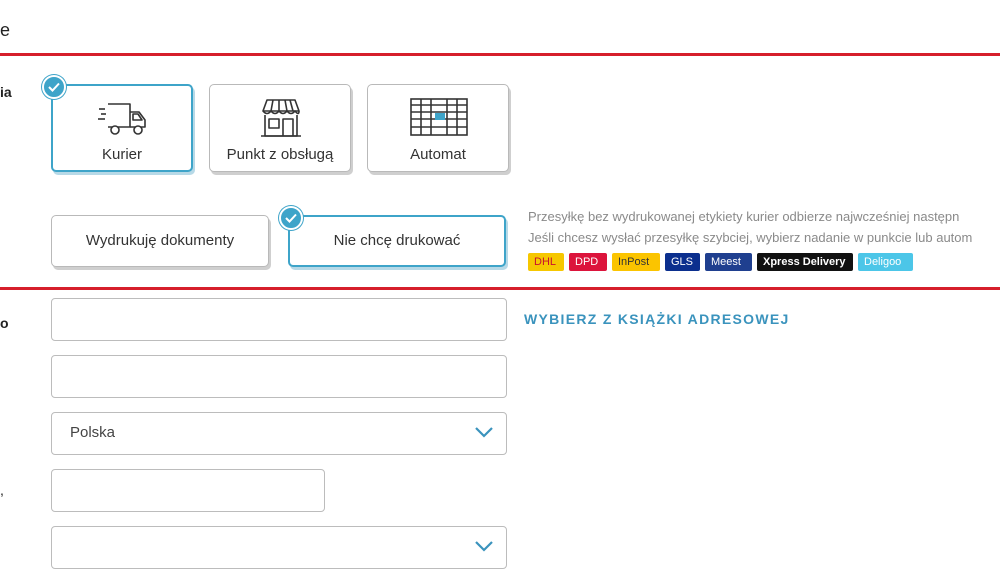 This screenshot has height=582, width=1000. Describe the element at coordinates (500, 288) in the screenshot. I see `highlight-border-bottom` at that location.